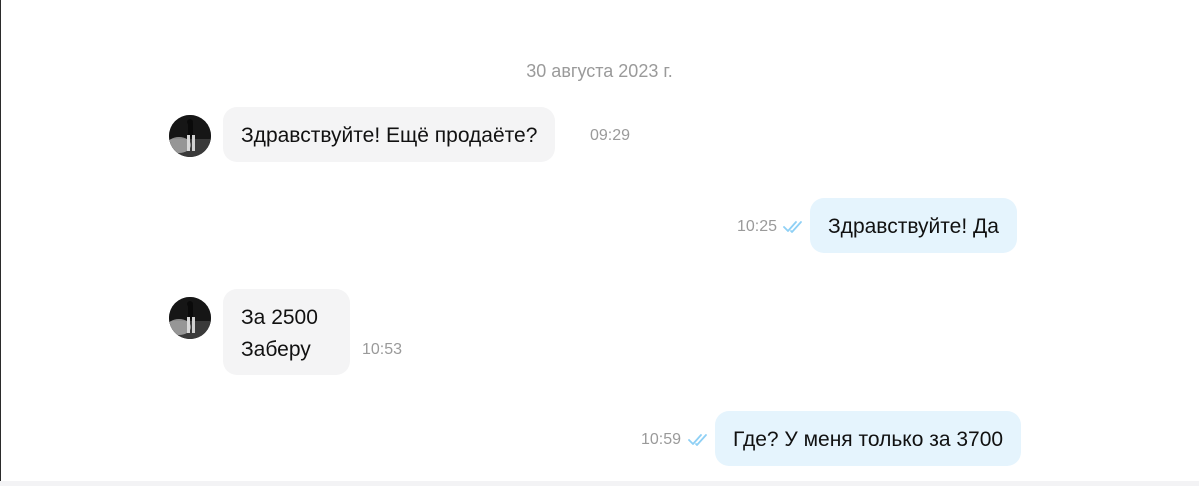  Describe the element at coordinates (279, 317) in the screenshot. I see `message-text-line: За 2500` at that location.